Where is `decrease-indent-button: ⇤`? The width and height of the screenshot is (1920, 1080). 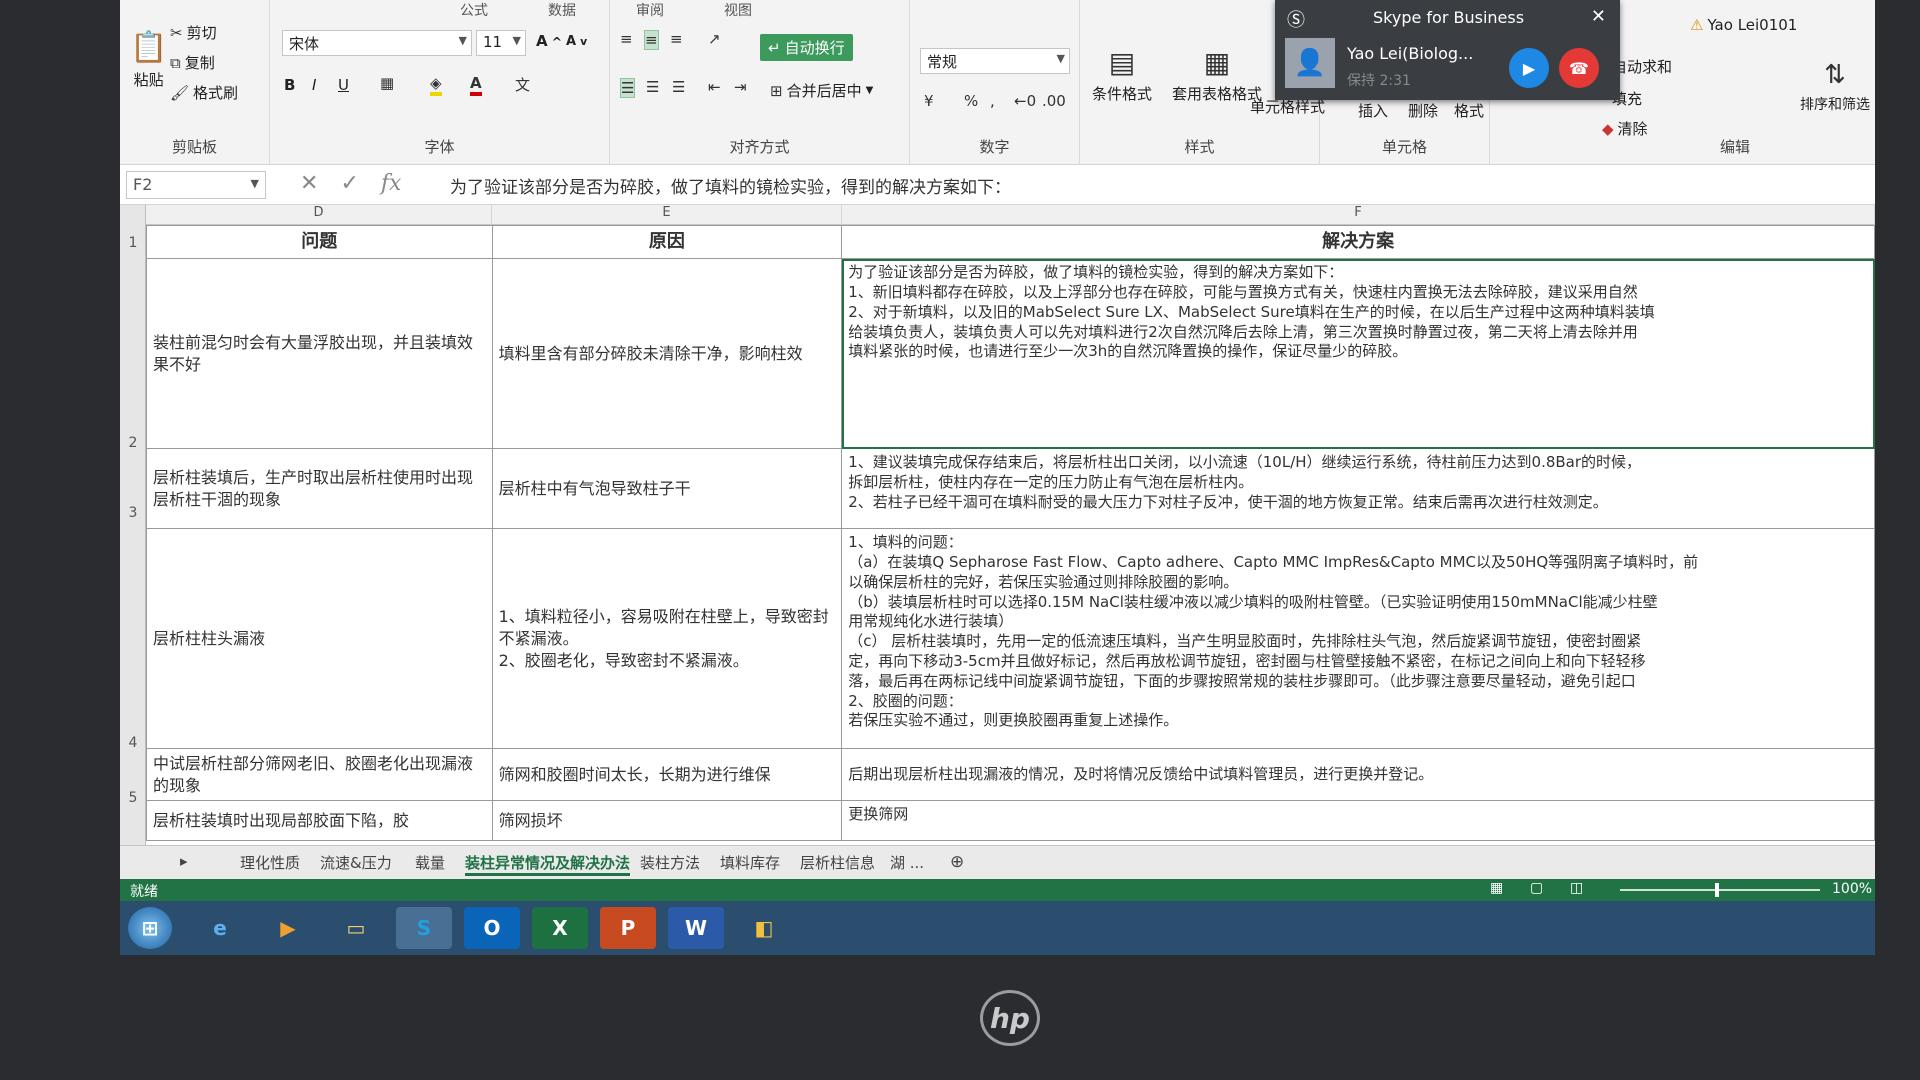 decrease-indent-button: ⇤ is located at coordinates (714, 87).